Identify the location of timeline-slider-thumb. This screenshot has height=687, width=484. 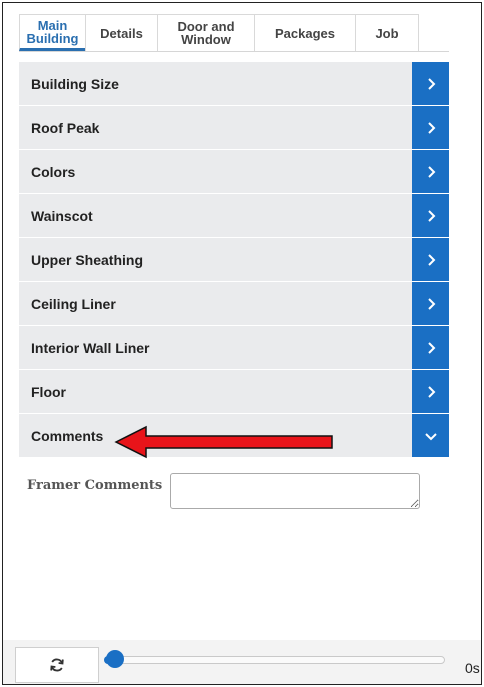
(115, 659).